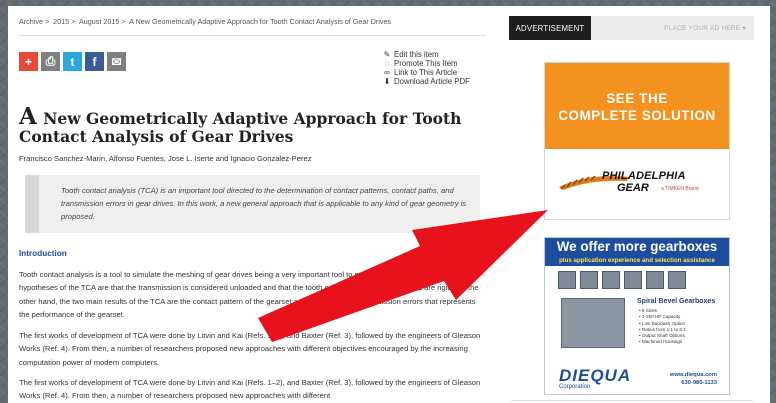  What do you see at coordinates (637, 115) in the screenshot?
I see `ad-headline-line2: COMPLETE SOLUTION` at bounding box center [637, 115].